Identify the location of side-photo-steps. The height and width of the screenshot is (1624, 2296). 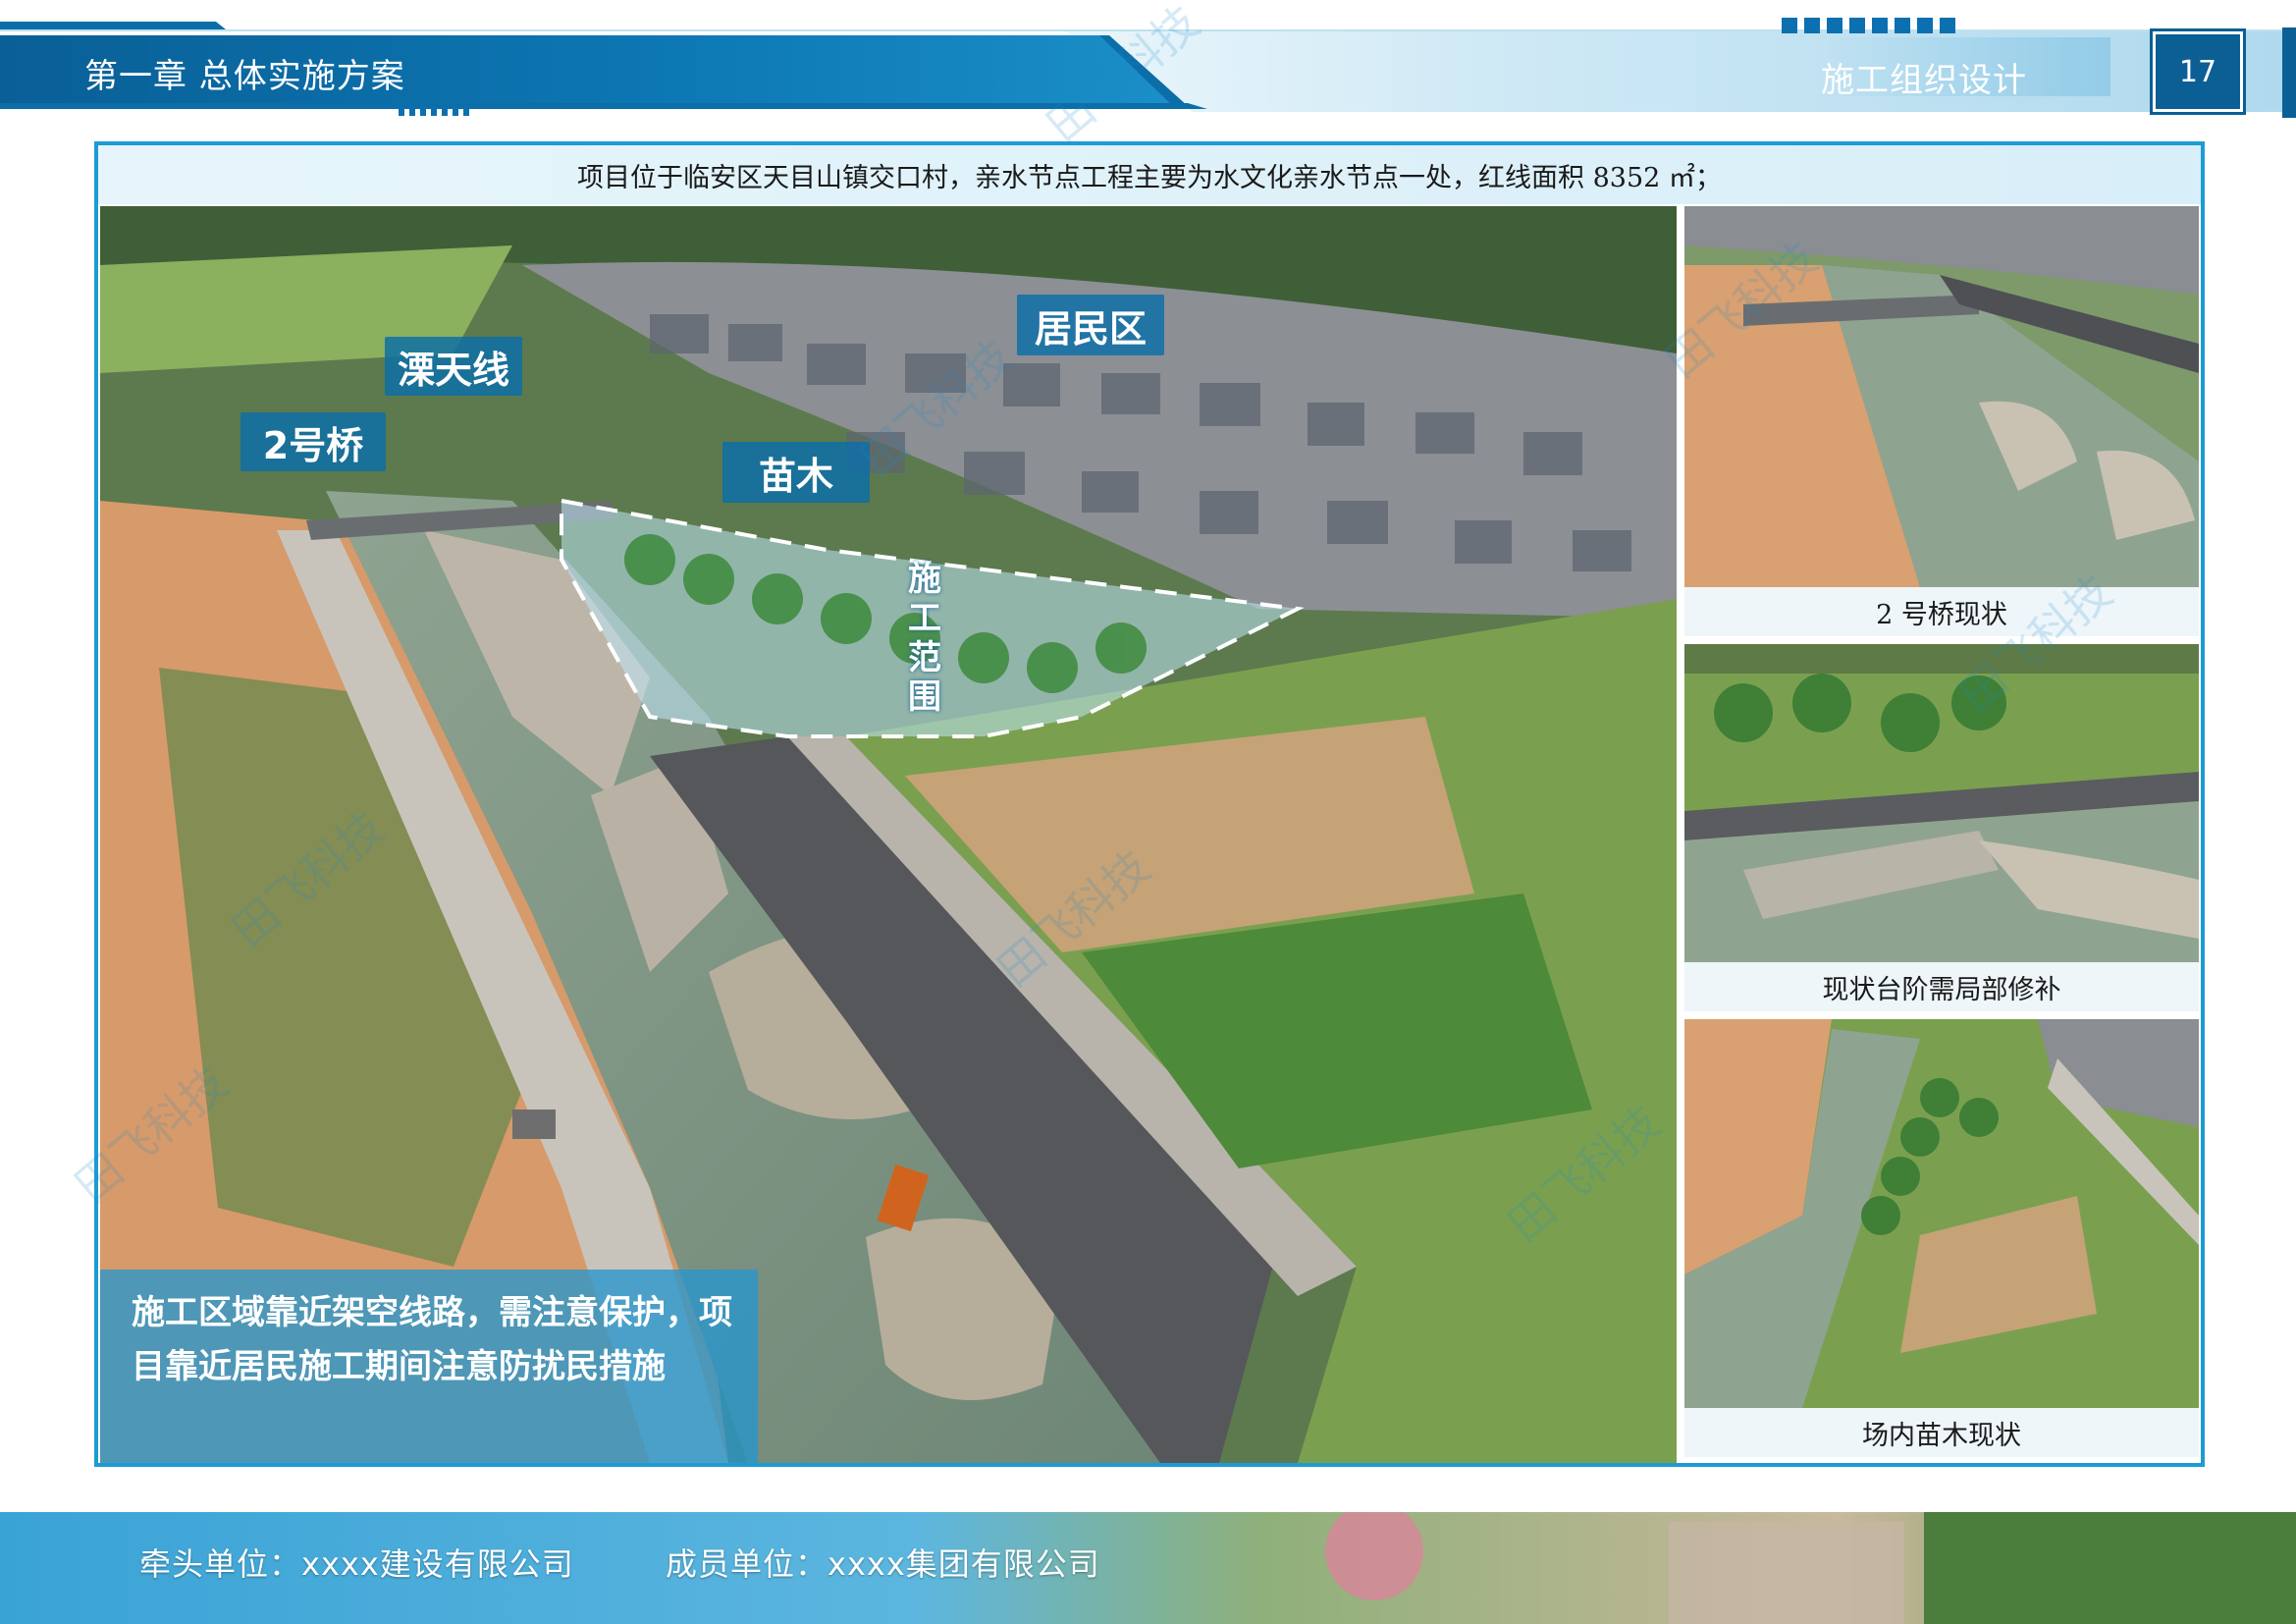
(1941, 803).